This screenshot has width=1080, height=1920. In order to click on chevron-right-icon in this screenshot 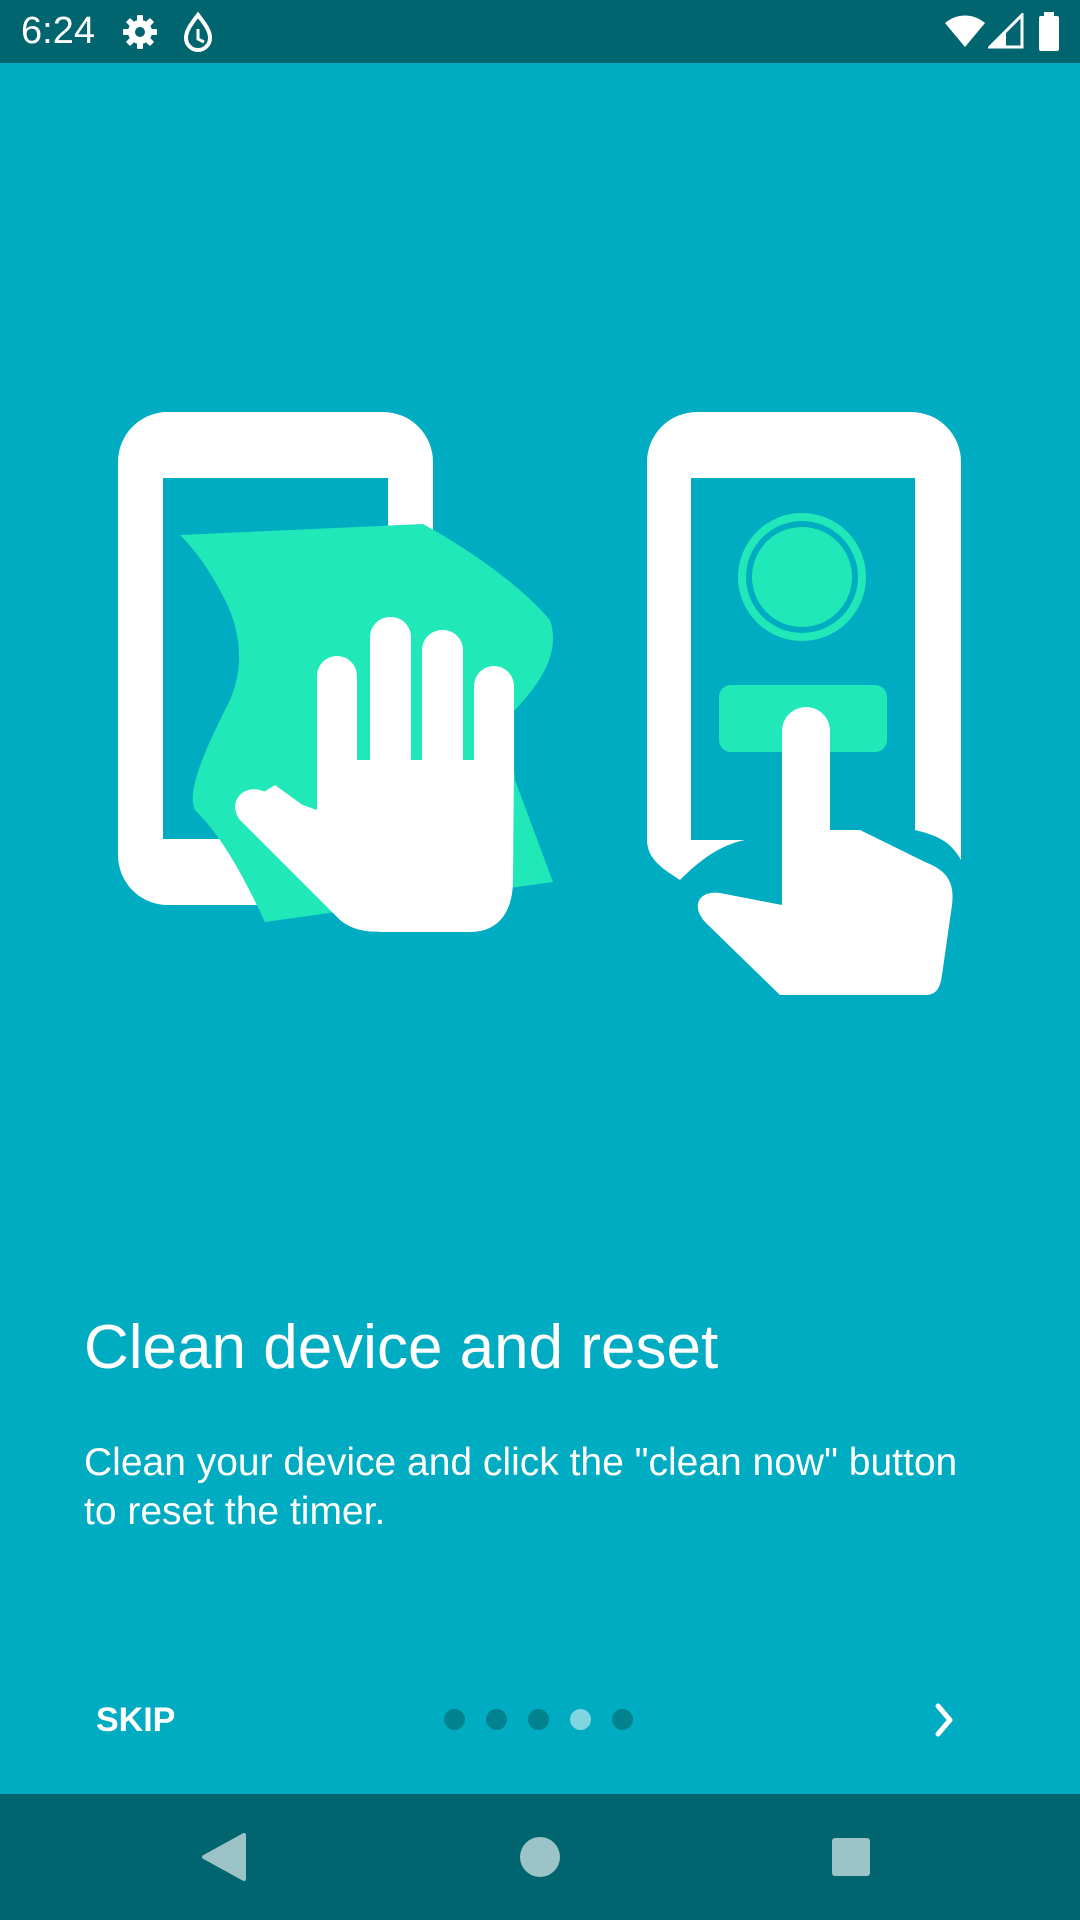, I will do `click(944, 1720)`.